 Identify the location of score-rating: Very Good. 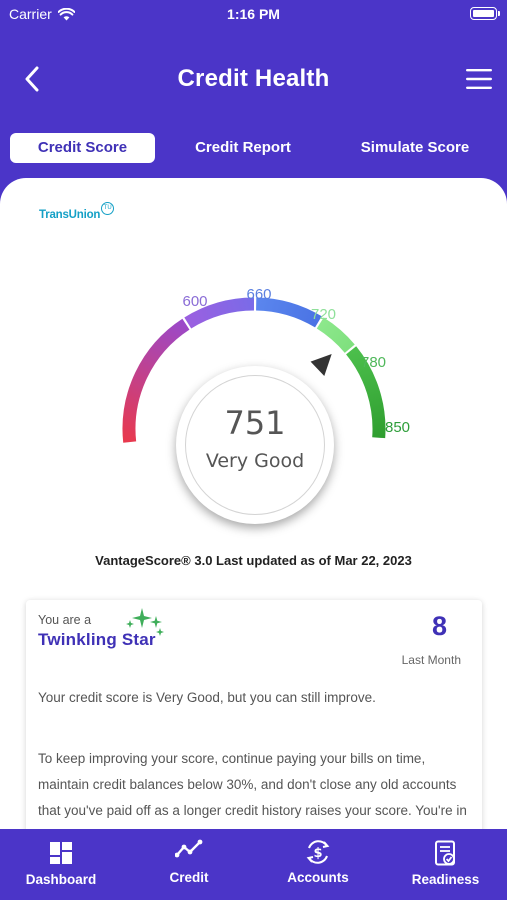
(255, 461).